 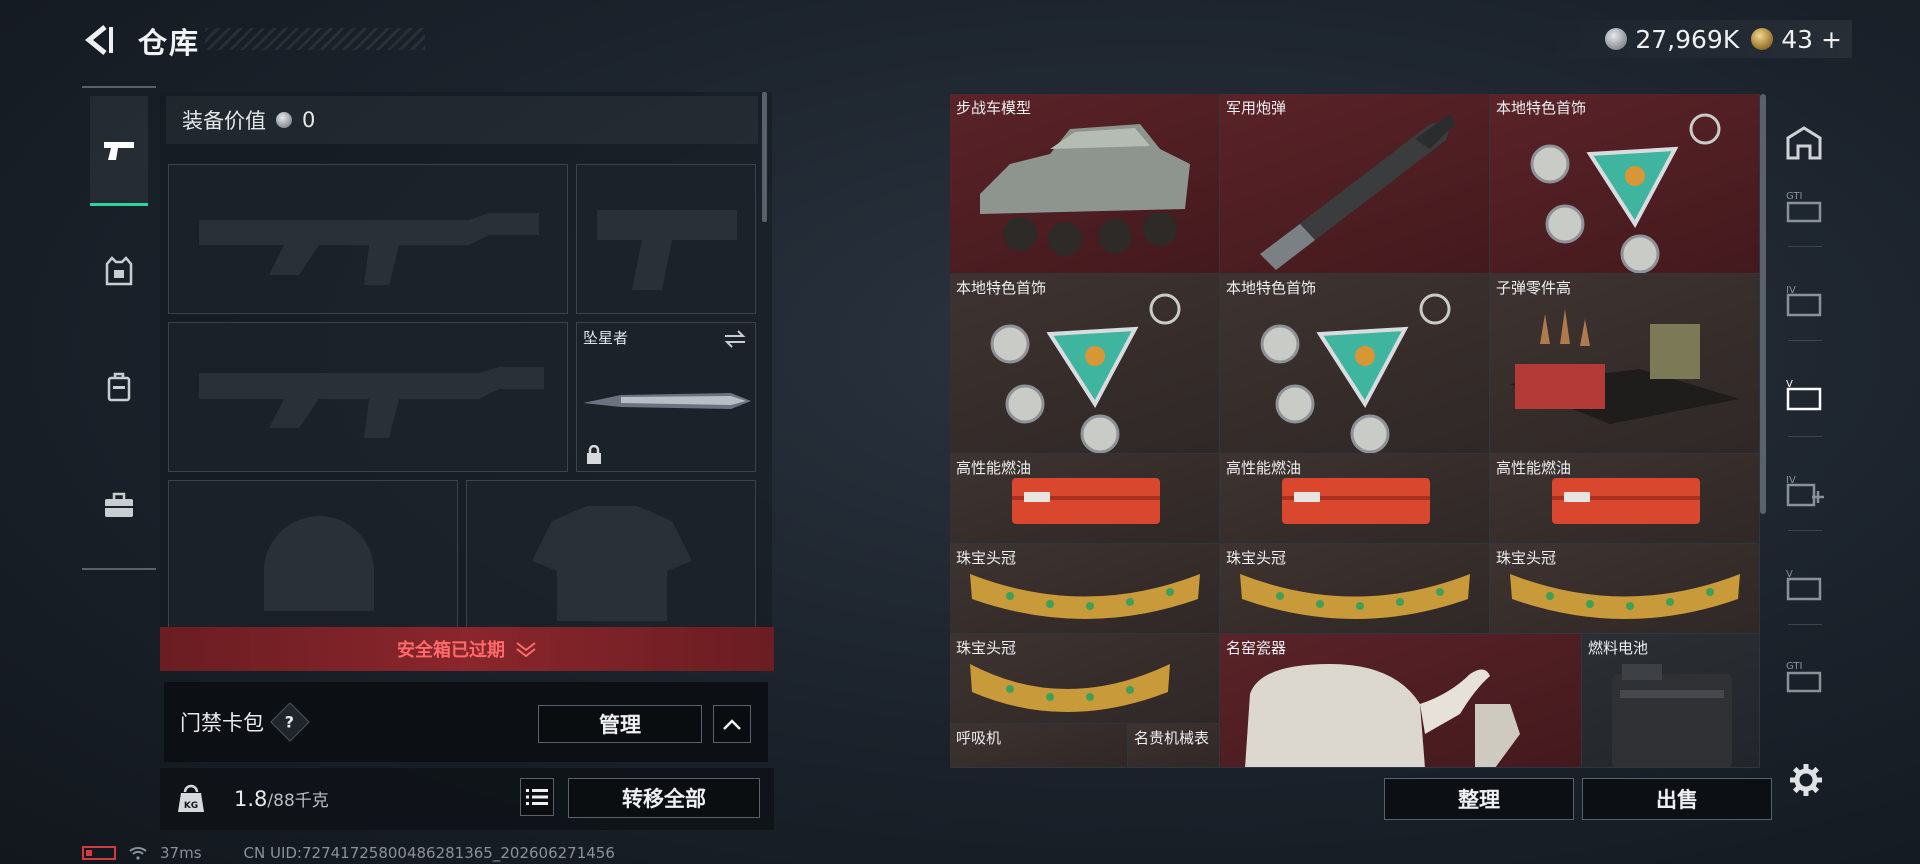 I want to click on armor-slot, so click(x=611, y=554).